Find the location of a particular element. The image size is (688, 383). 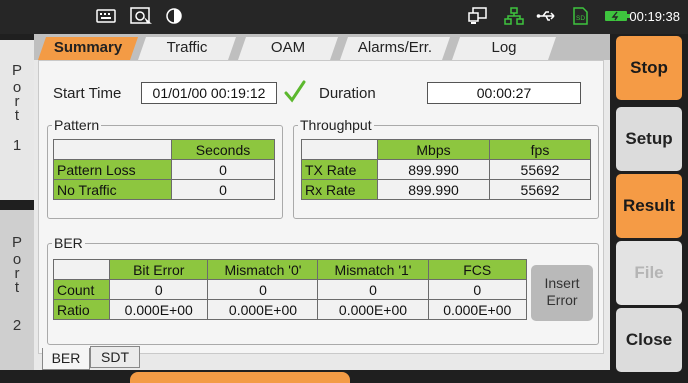

bottom-tab-ber: BER is located at coordinates (66, 359).